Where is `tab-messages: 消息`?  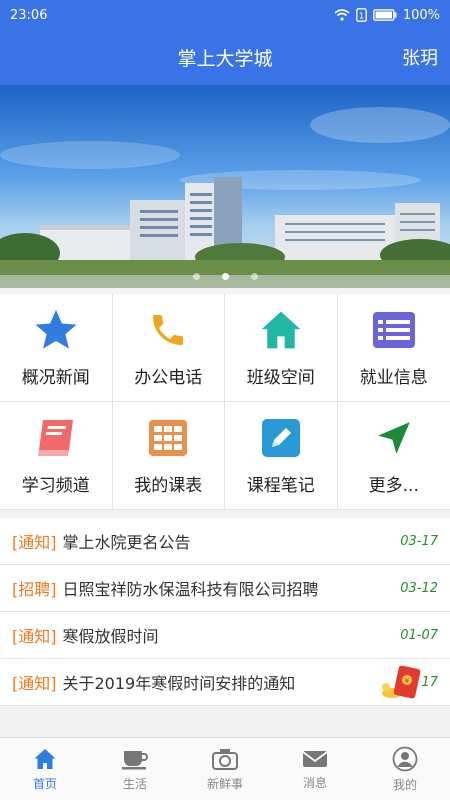
tab-messages: 消息 is located at coordinates (315, 769).